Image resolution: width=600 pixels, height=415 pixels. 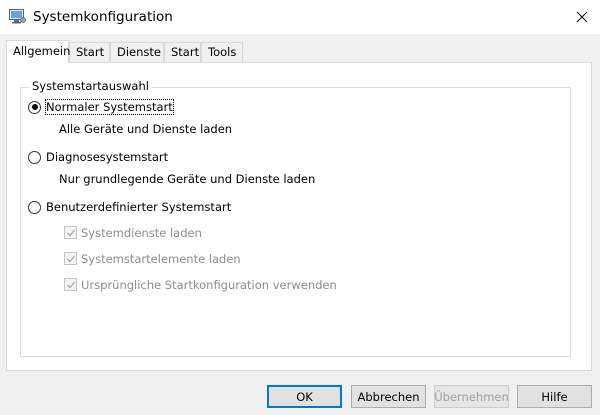 I want to click on system-config-icon, so click(x=17, y=16).